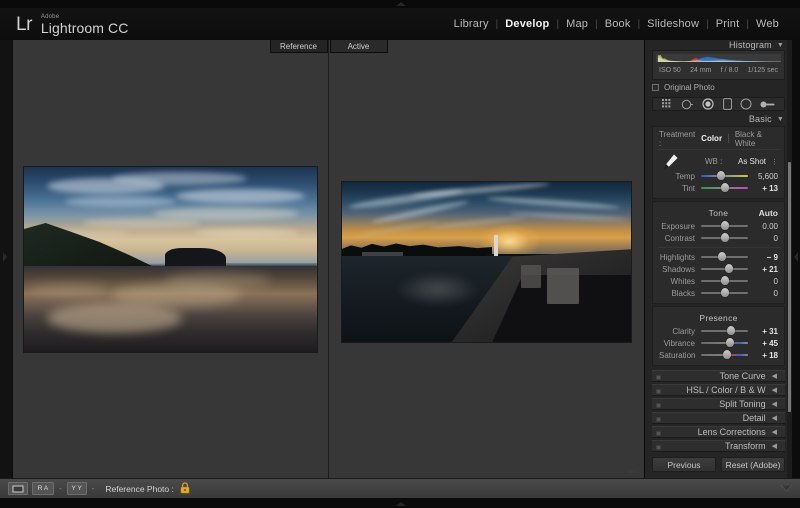 Image resolution: width=800 pixels, height=508 pixels. Describe the element at coordinates (774, 162) in the screenshot. I see `wb-dropdown-icon: ⋮` at that location.